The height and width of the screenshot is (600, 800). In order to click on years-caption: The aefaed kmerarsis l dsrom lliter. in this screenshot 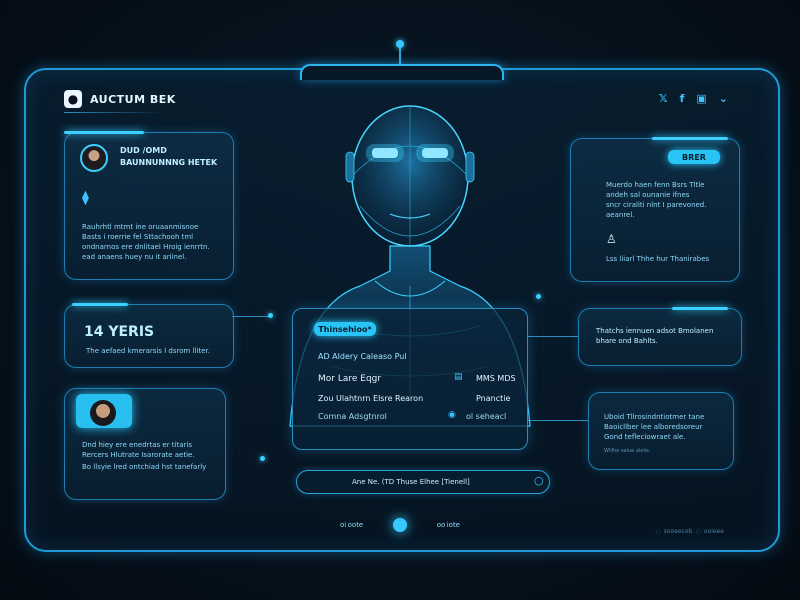, I will do `click(148, 351)`.